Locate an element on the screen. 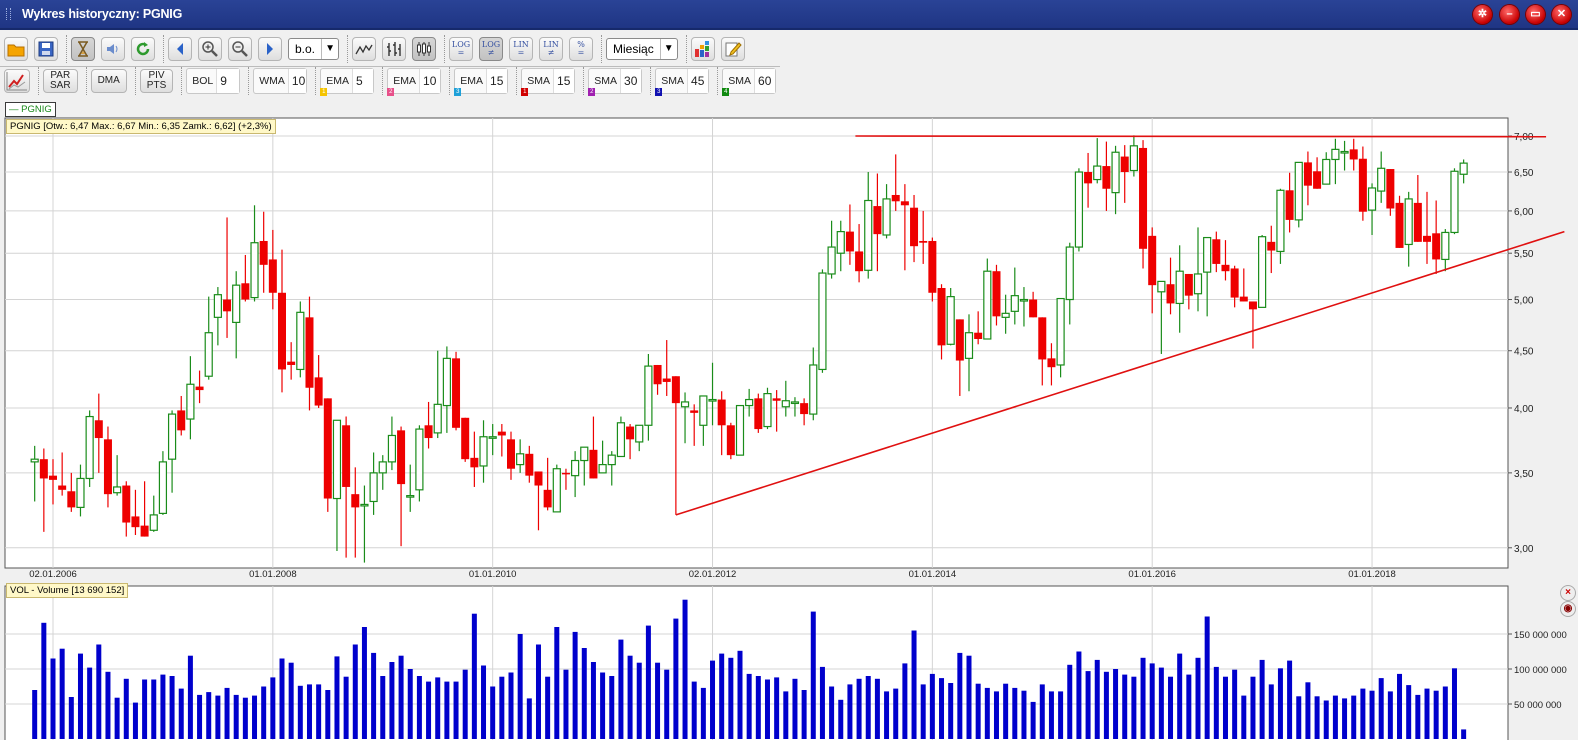 The width and height of the screenshot is (1578, 740). price-tick-label: 3,50 is located at coordinates (1524, 474).